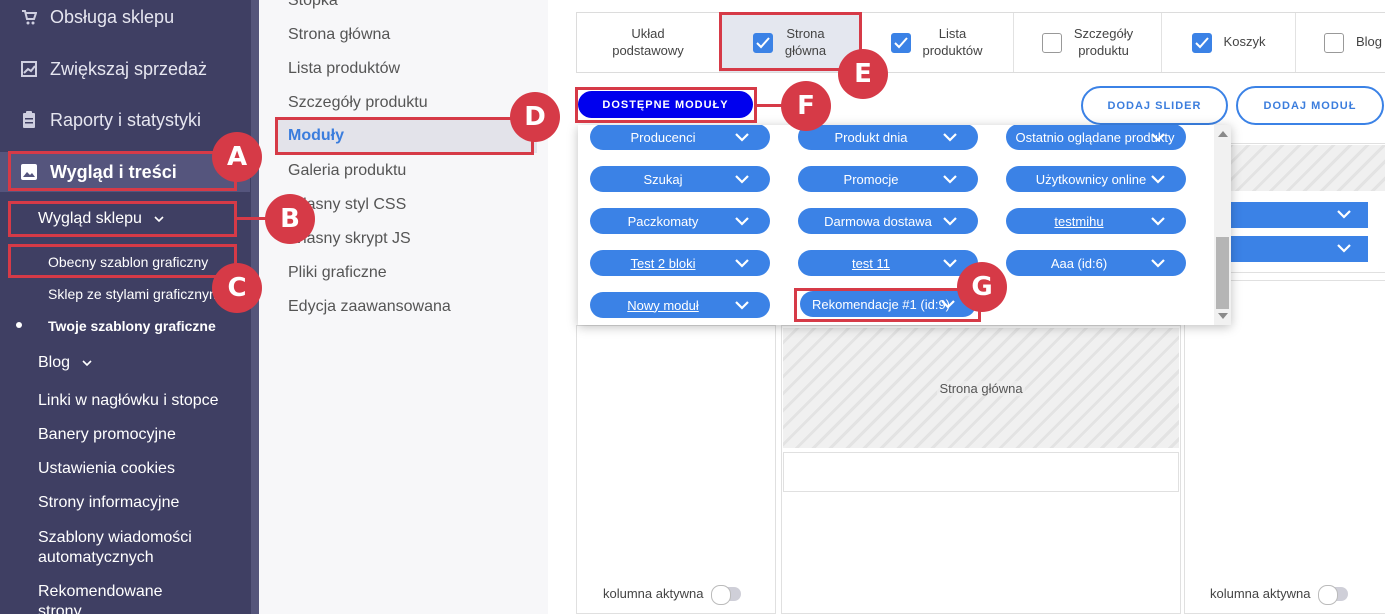 This screenshot has height=614, width=1385. I want to click on module-pill-promocje: Promocje, so click(888, 179).